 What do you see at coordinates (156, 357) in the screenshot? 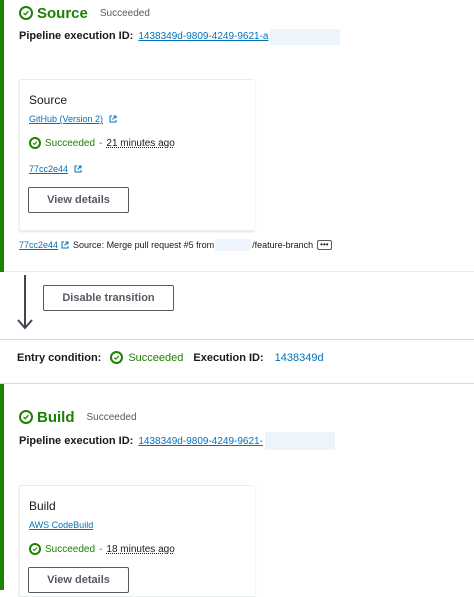
I see `entry-condition-status: Succeeded` at bounding box center [156, 357].